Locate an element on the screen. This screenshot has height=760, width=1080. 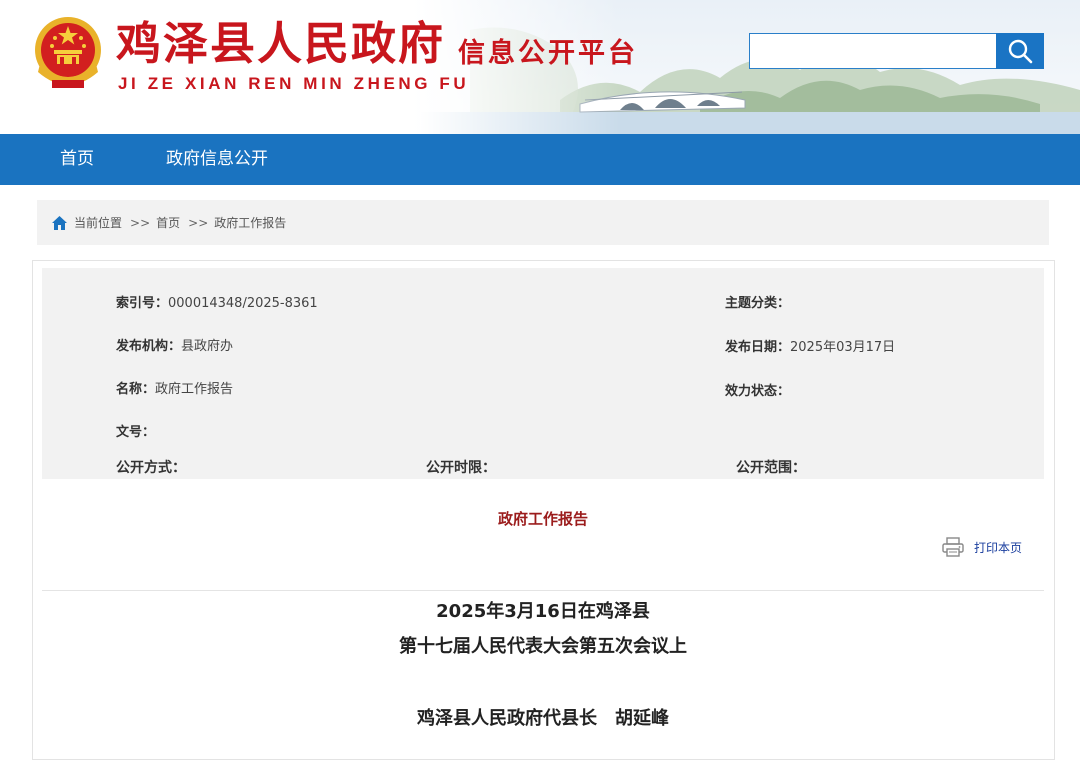
breadcrumb-item-home: 首页 is located at coordinates (168, 222).